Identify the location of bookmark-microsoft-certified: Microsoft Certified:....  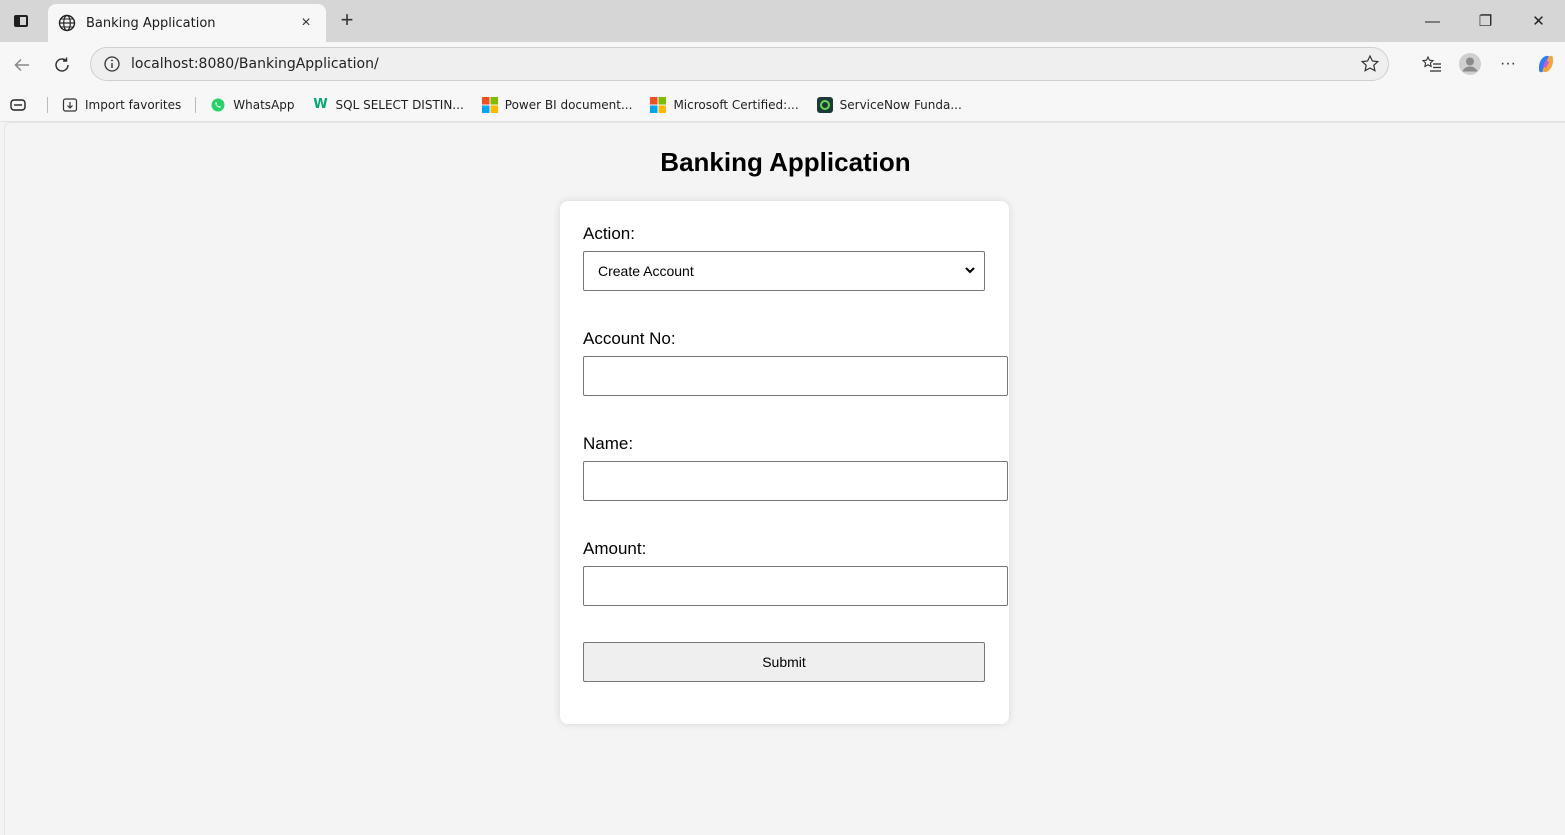
(724, 104).